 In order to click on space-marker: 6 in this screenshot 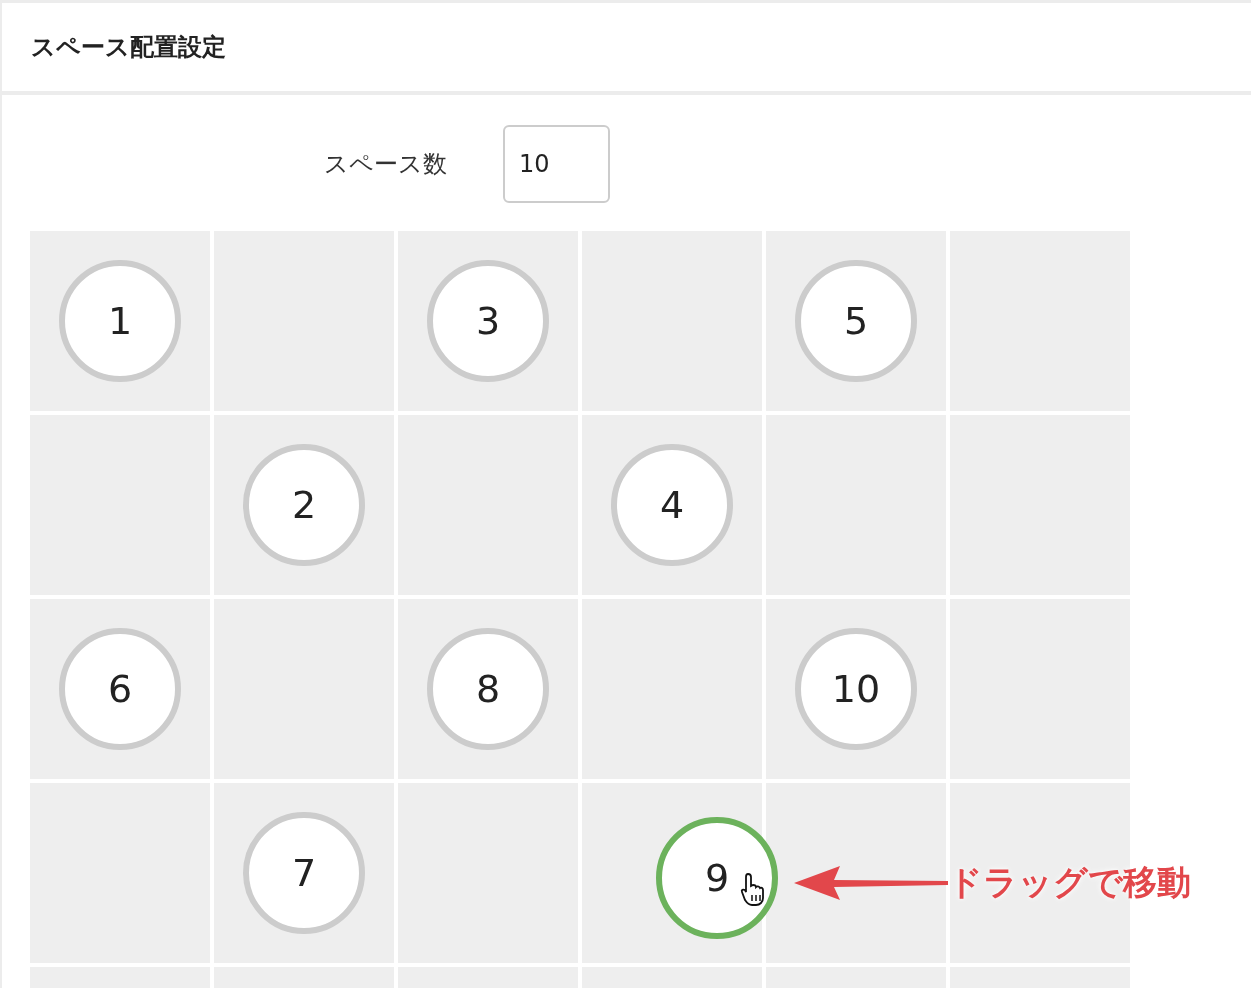, I will do `click(120, 689)`.